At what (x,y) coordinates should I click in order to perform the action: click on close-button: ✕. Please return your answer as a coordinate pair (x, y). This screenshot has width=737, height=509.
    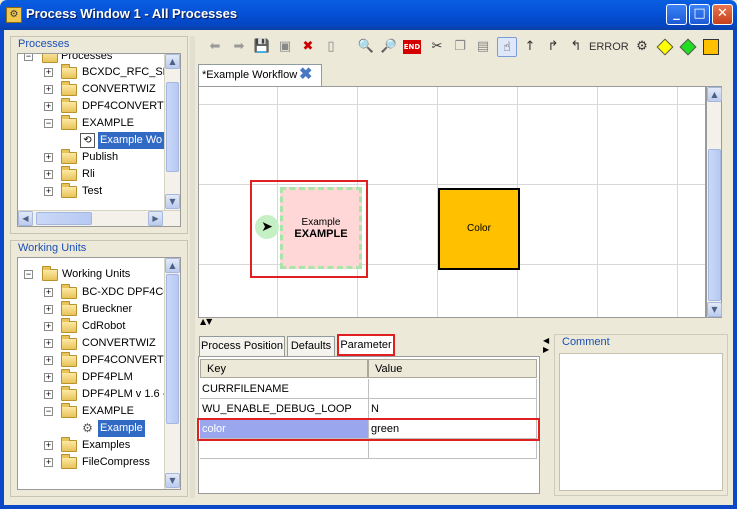
    Looking at the image, I should click on (722, 14).